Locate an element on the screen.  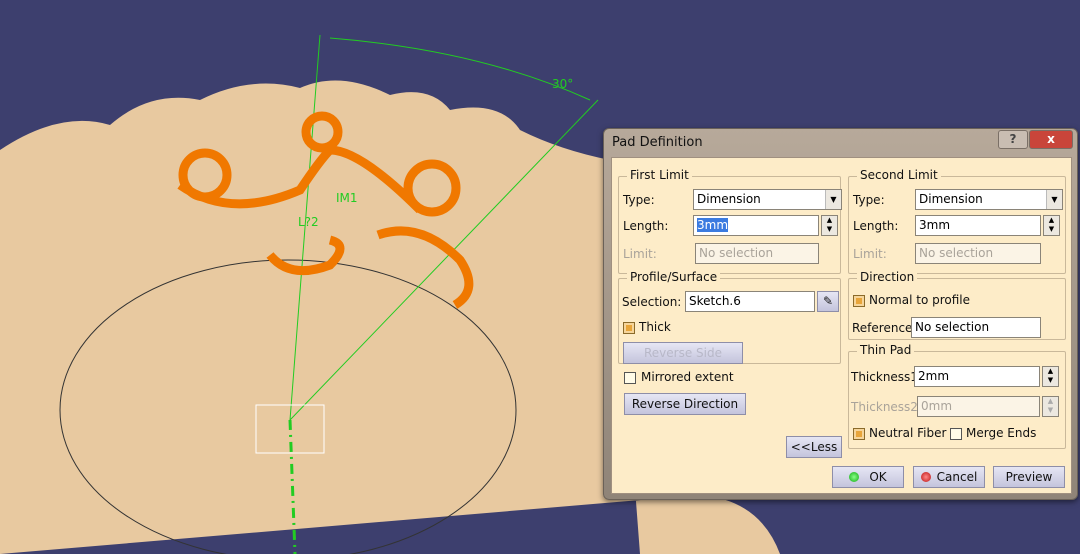
thickness2-input: 0mm is located at coordinates (978, 406).